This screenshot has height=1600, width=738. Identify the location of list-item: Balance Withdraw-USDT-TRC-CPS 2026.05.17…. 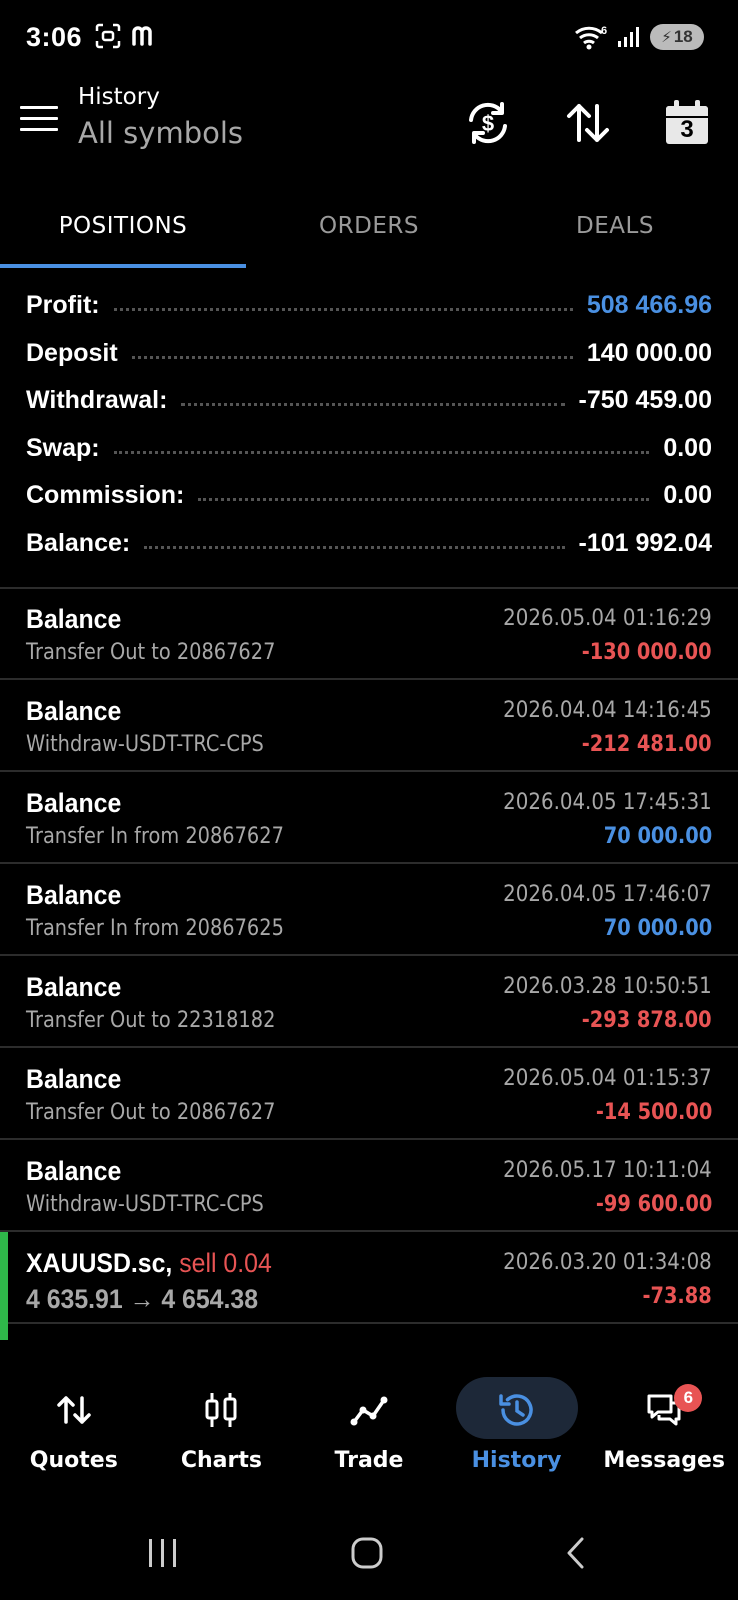
(369, 1186).